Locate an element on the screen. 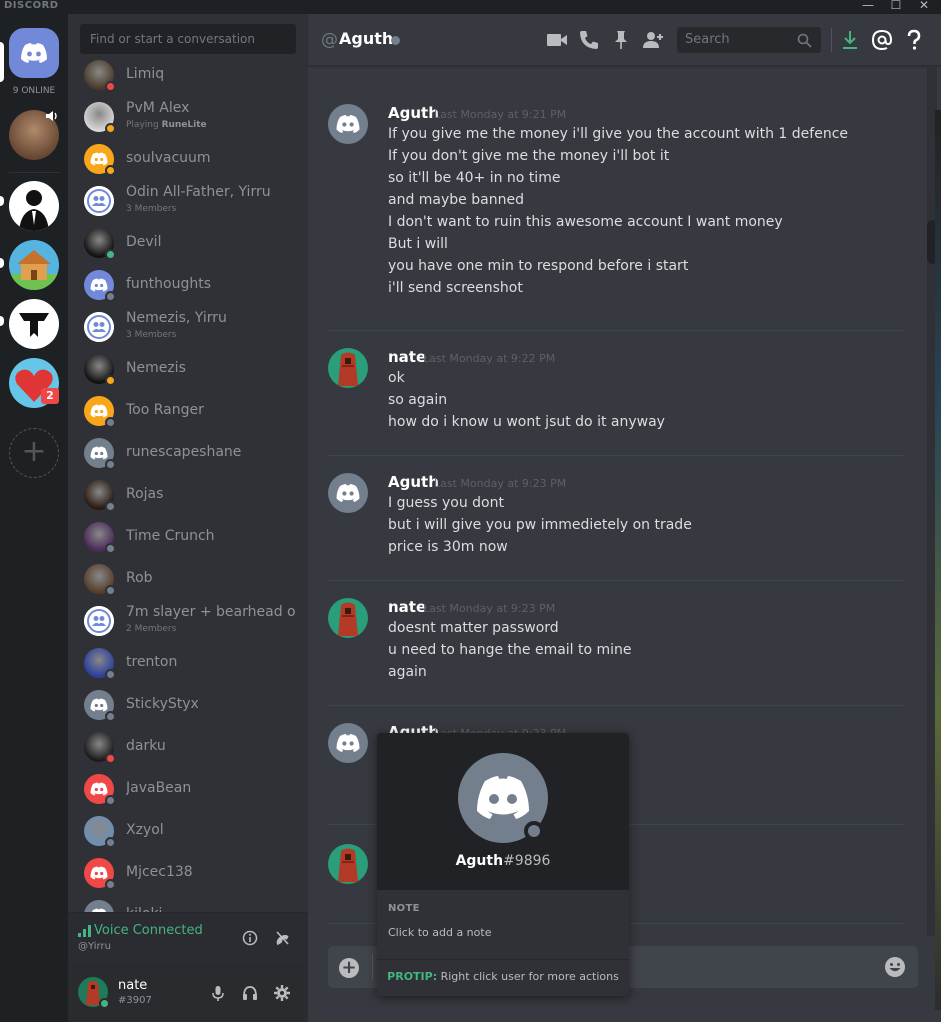 The image size is (941, 1022). dm-item: Devil is located at coordinates (188, 243).